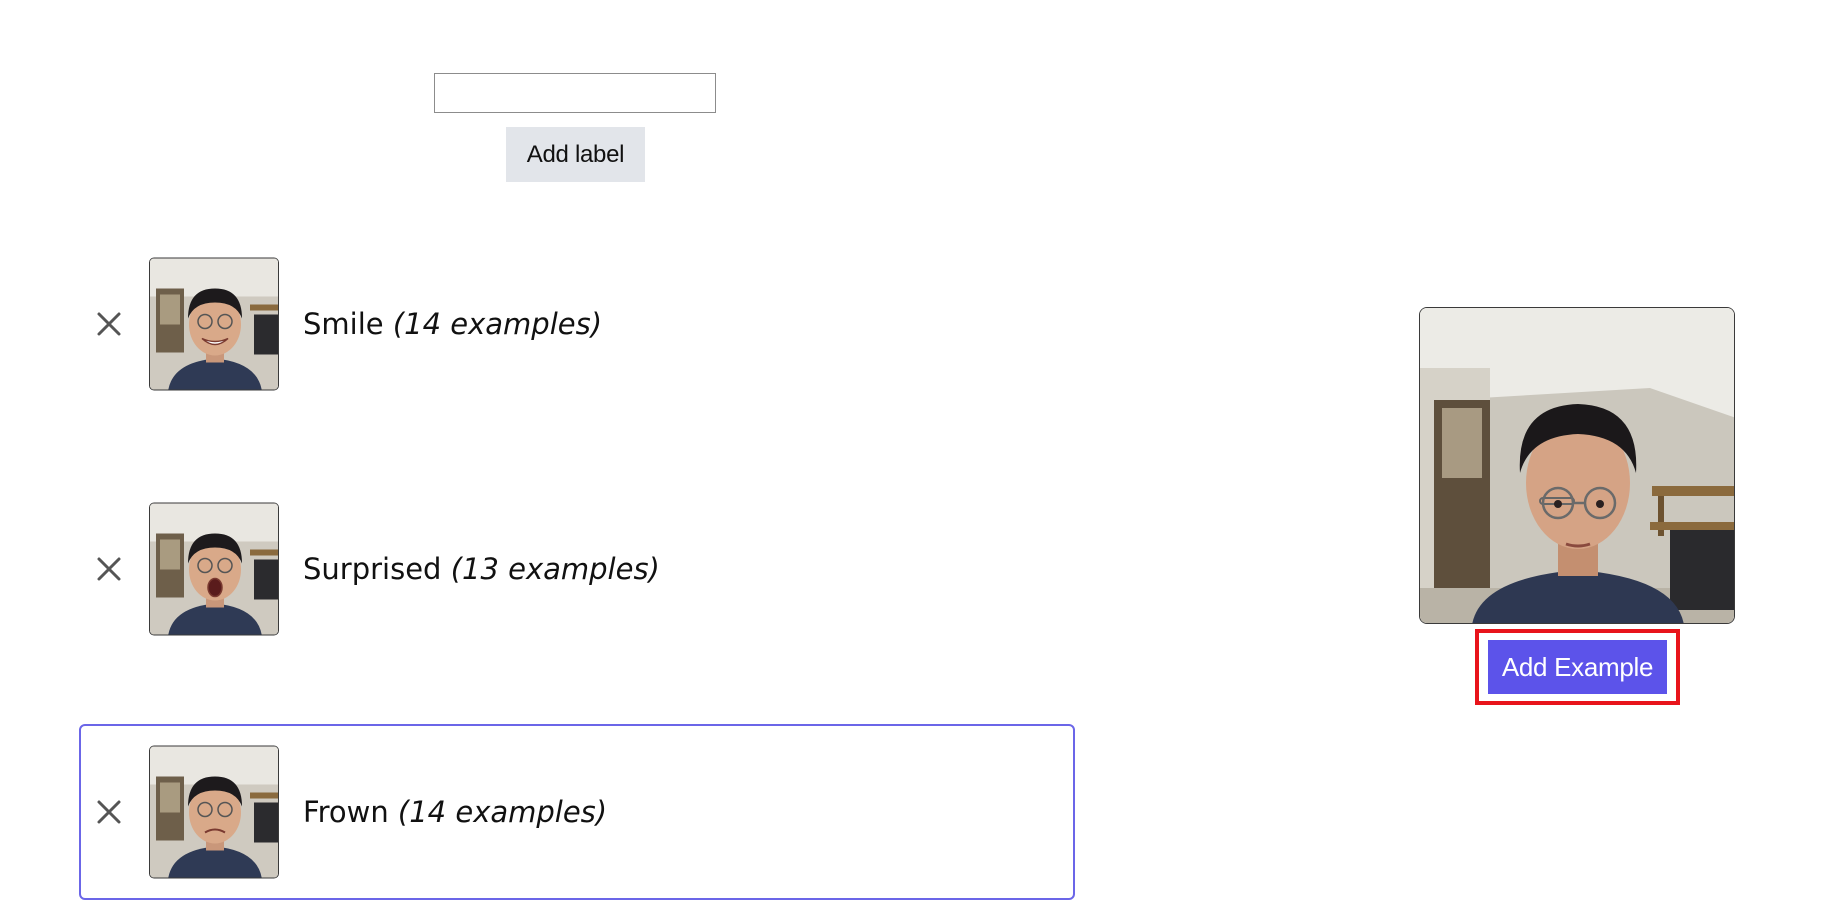  Describe the element at coordinates (346, 812) in the screenshot. I see `label-name: Frown` at that location.